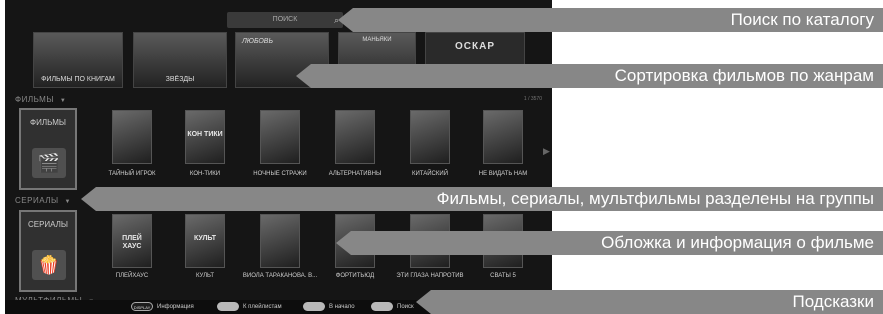 This screenshot has height=314, width=883. Describe the element at coordinates (48, 122) in the screenshot. I see `films-category-label: ФИЛЬМЫ` at that location.